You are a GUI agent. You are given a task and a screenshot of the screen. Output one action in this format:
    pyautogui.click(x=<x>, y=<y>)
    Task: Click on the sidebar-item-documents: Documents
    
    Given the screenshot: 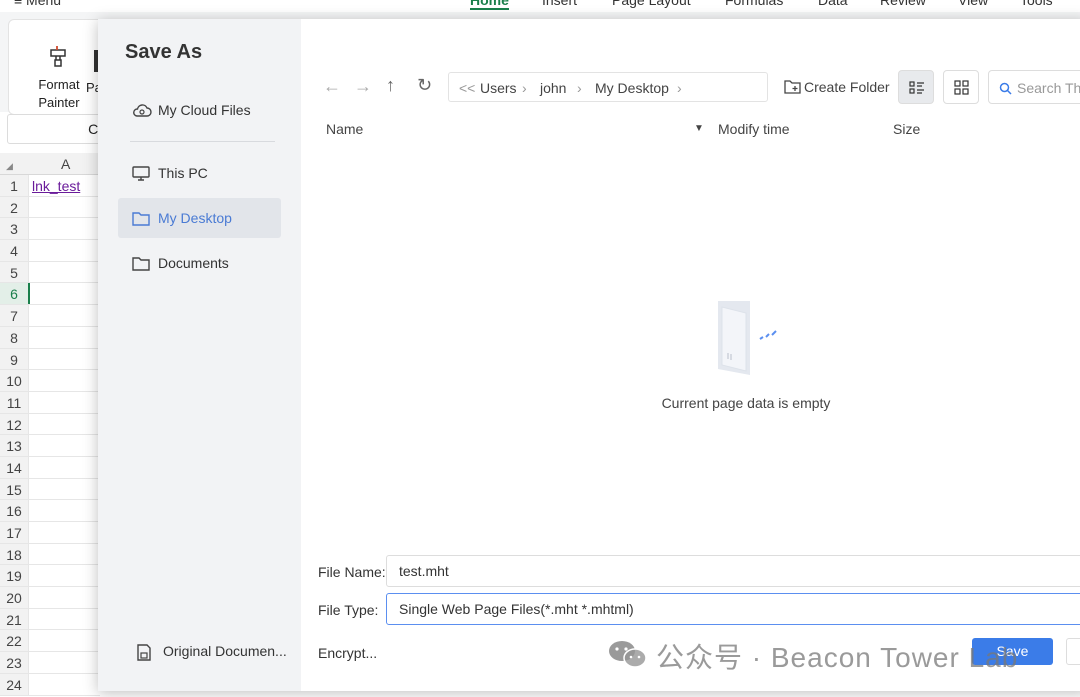 What is the action you would take?
    pyautogui.click(x=199, y=263)
    